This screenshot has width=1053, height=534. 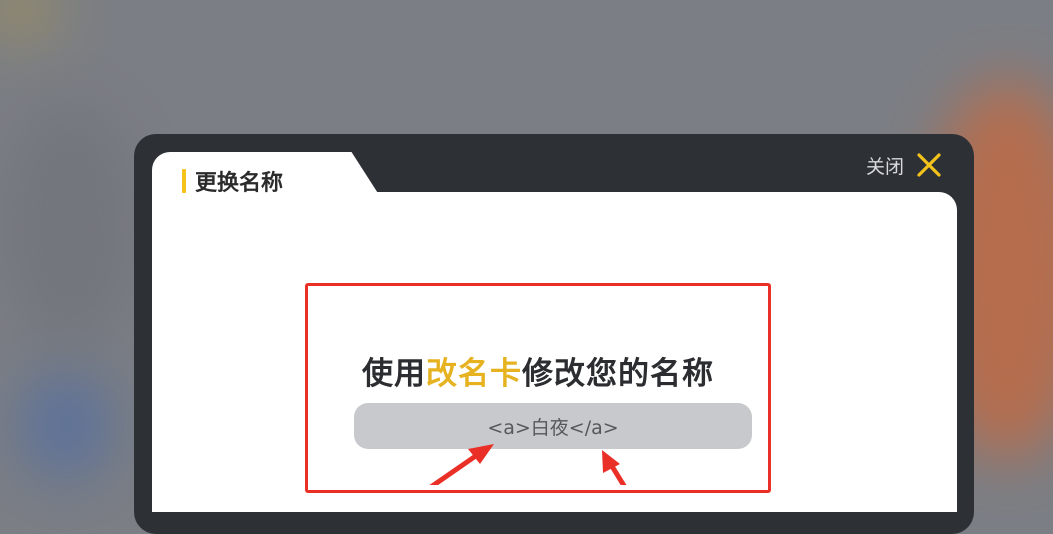 I want to click on rename-prompt: 使用改名卡修改您的名称, so click(x=538, y=370).